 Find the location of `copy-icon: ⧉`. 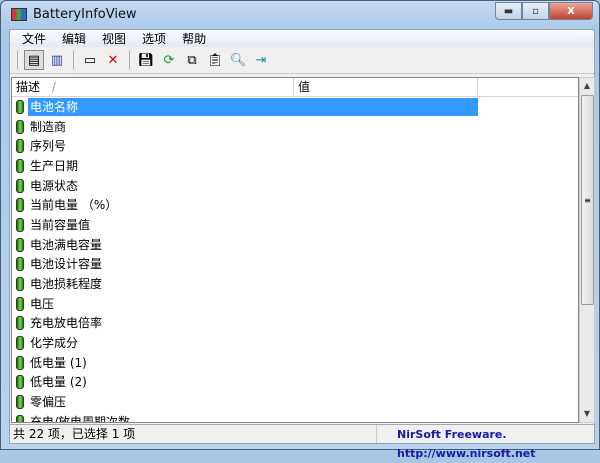

copy-icon: ⧉ is located at coordinates (192, 60).